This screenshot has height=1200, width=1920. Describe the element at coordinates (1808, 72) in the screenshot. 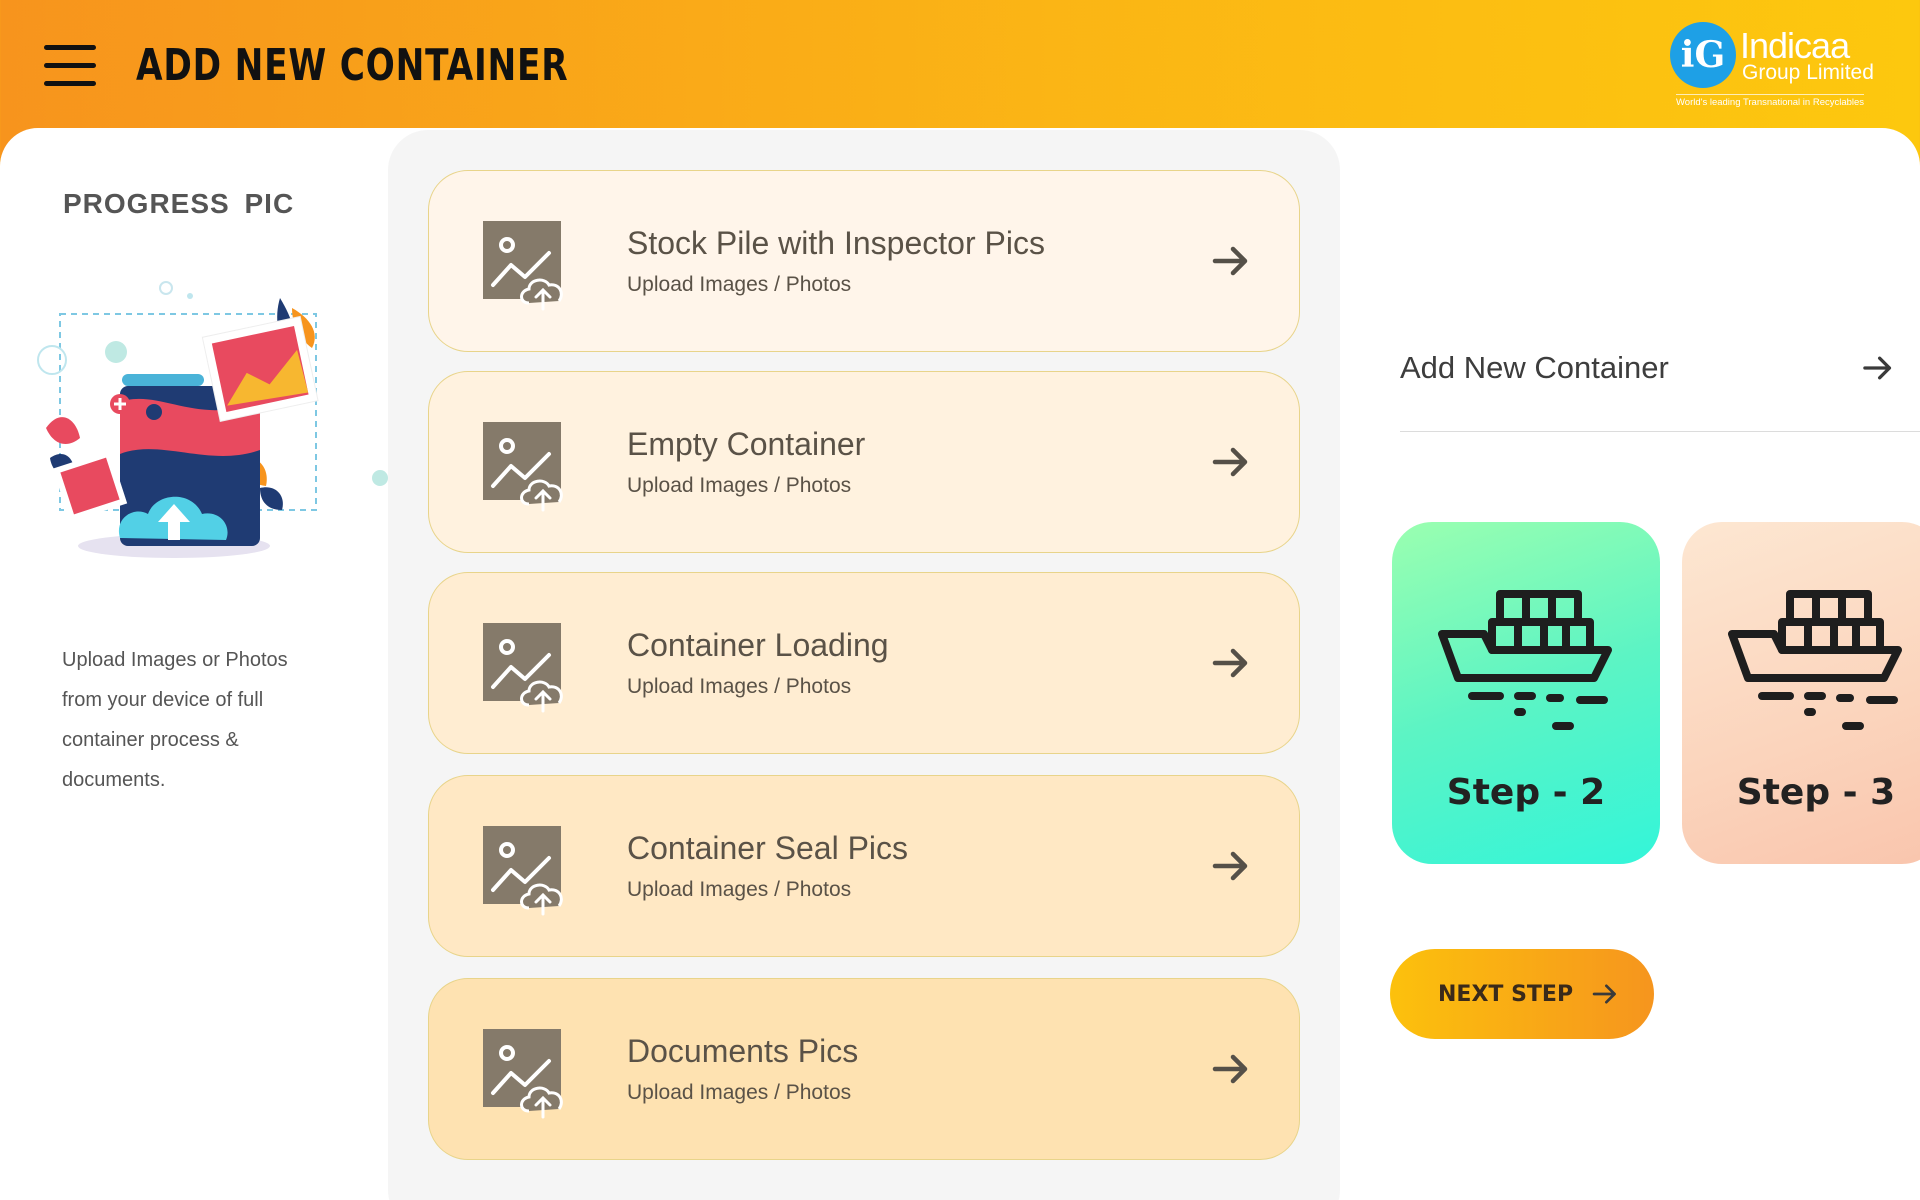

I see `logo-subtitle: Group Limited` at that location.